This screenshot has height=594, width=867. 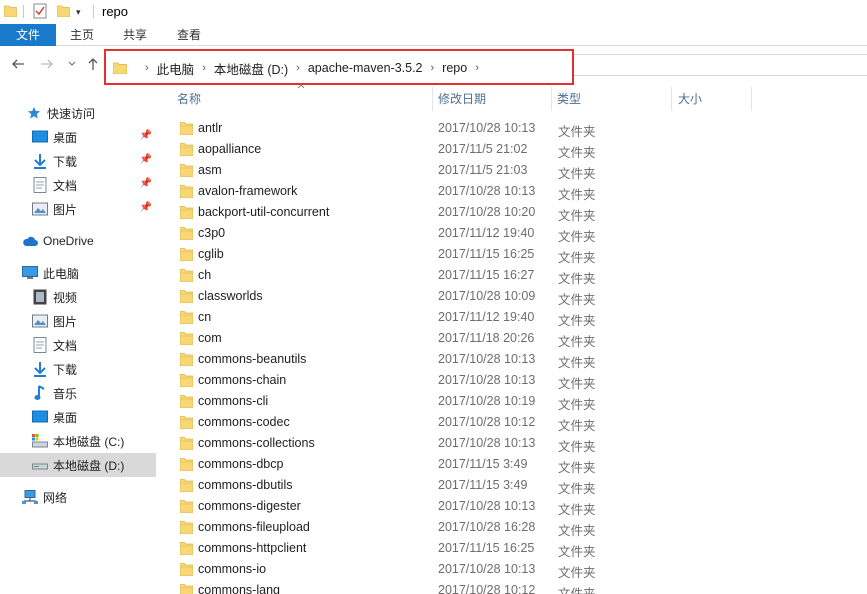 What do you see at coordinates (78, 161) in the screenshot?
I see `sidebar-item-downloads-quick: 下载 📌` at bounding box center [78, 161].